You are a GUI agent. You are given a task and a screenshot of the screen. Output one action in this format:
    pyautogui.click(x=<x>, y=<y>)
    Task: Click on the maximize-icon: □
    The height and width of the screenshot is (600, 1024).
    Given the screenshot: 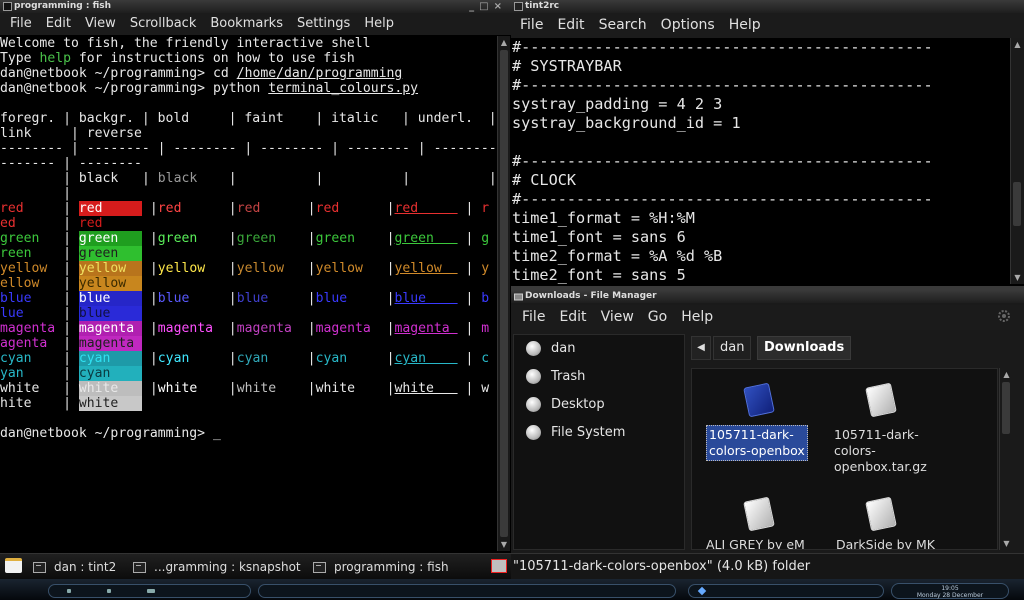 What is the action you would take?
    pyautogui.click(x=486, y=6)
    